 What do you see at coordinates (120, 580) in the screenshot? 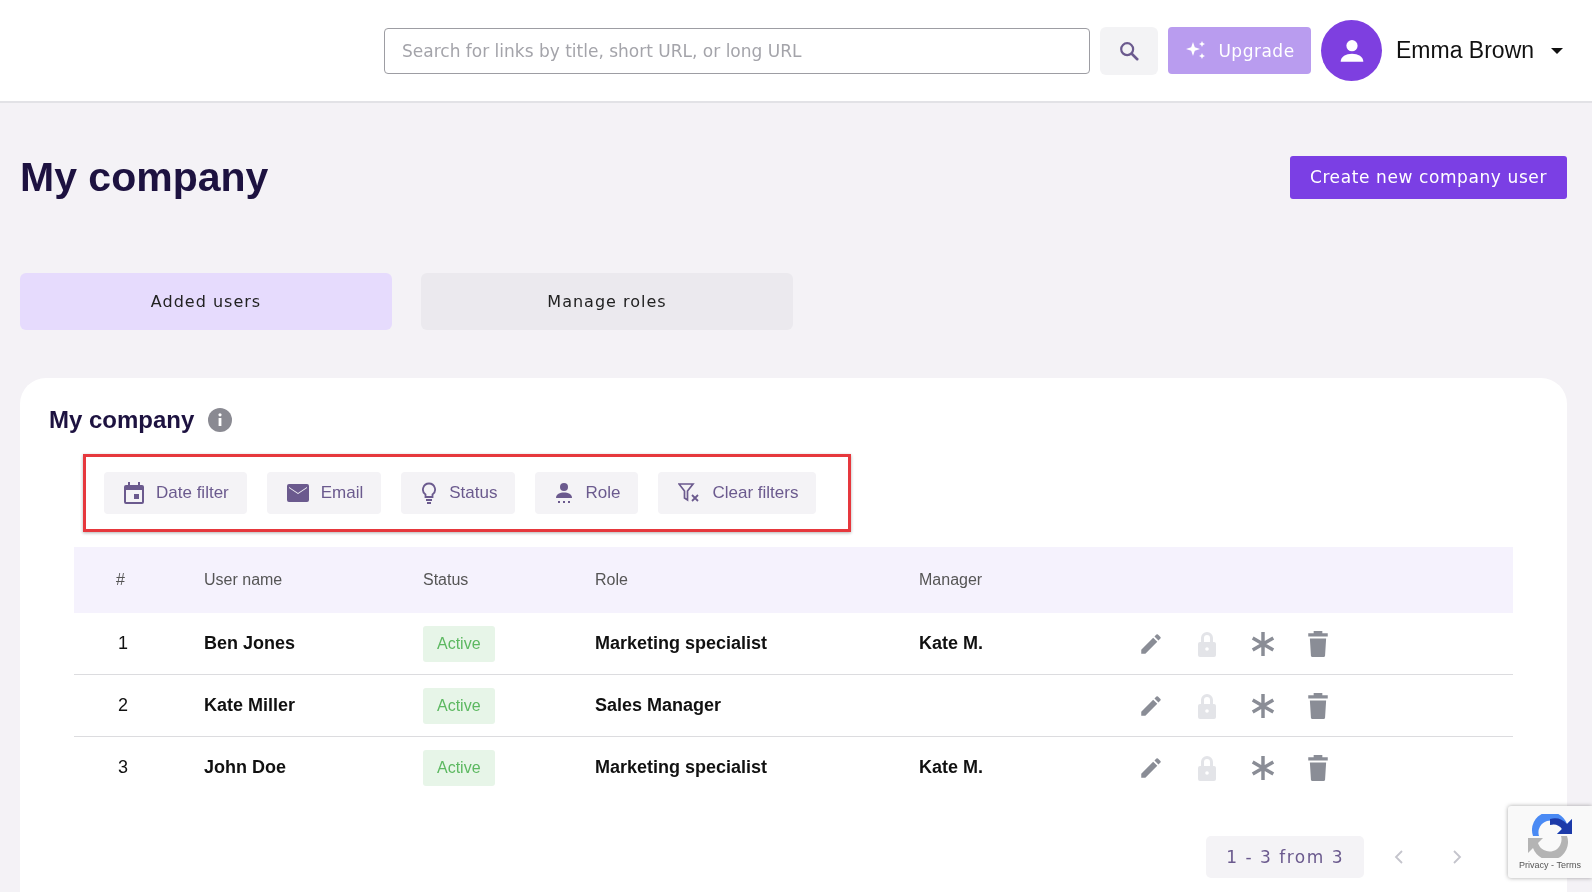
I see `column-header: #` at bounding box center [120, 580].